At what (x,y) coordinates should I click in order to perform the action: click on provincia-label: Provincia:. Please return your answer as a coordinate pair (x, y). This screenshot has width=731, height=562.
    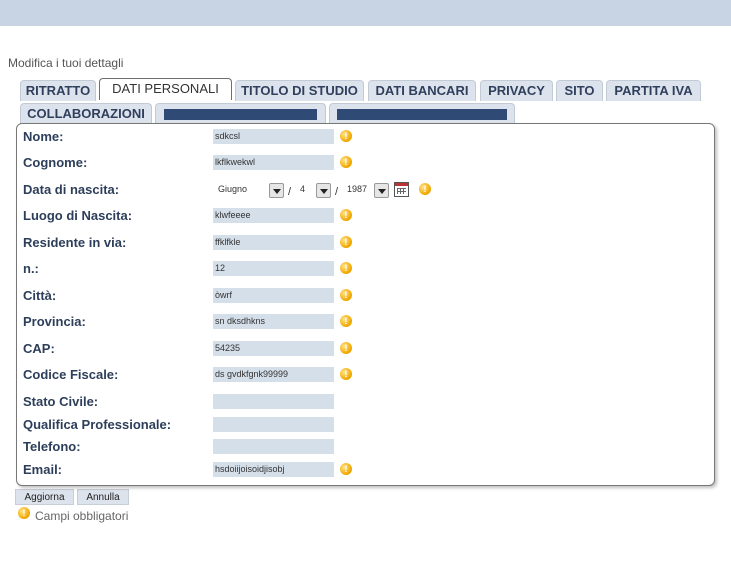
    Looking at the image, I should click on (54, 321).